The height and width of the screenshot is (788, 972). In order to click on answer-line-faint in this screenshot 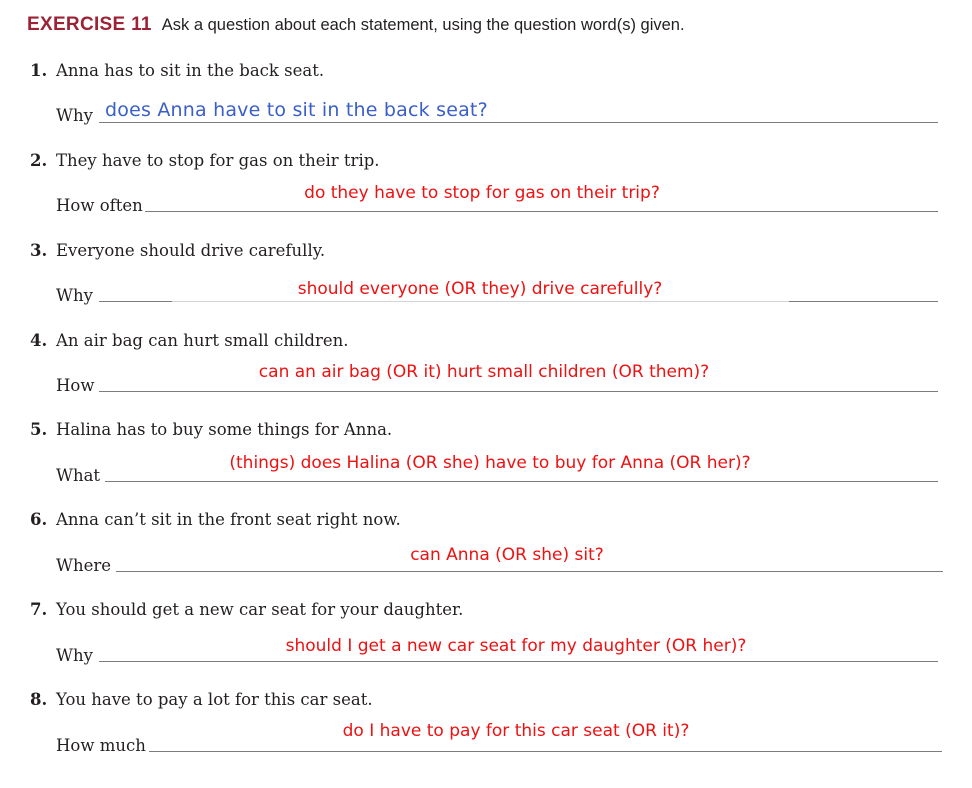, I will do `click(480, 301)`.